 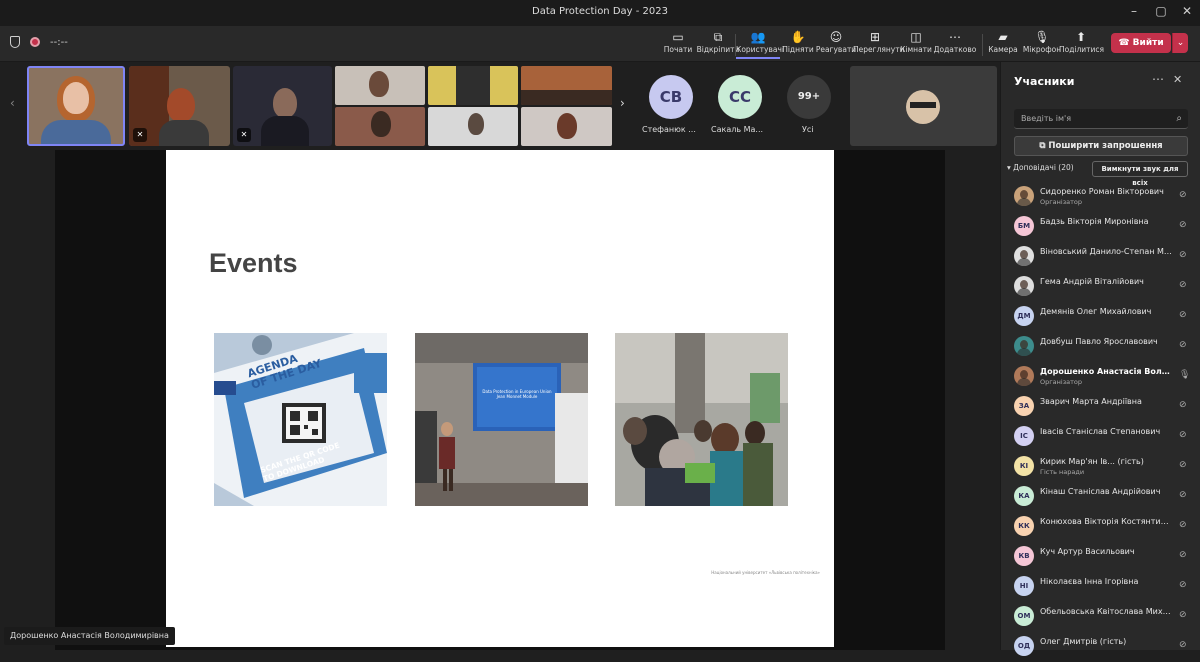 What do you see at coordinates (1140, 174) in the screenshot?
I see `mute-all-button: Вимкнути звук для всіх` at bounding box center [1140, 174].